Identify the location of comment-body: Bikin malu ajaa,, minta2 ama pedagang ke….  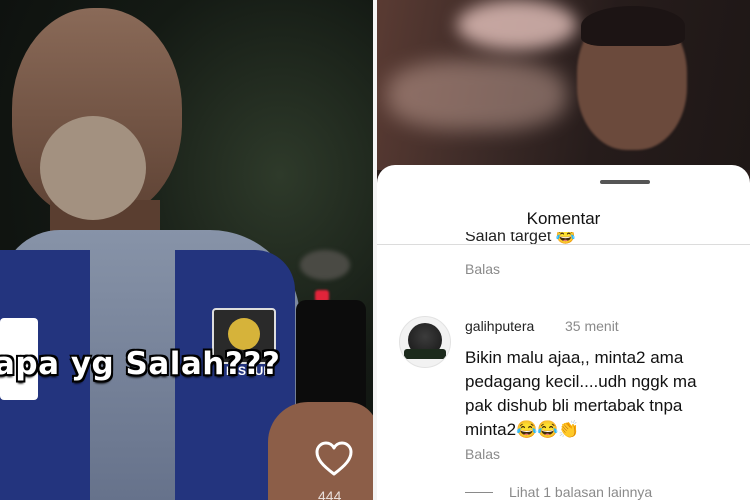
(607, 394).